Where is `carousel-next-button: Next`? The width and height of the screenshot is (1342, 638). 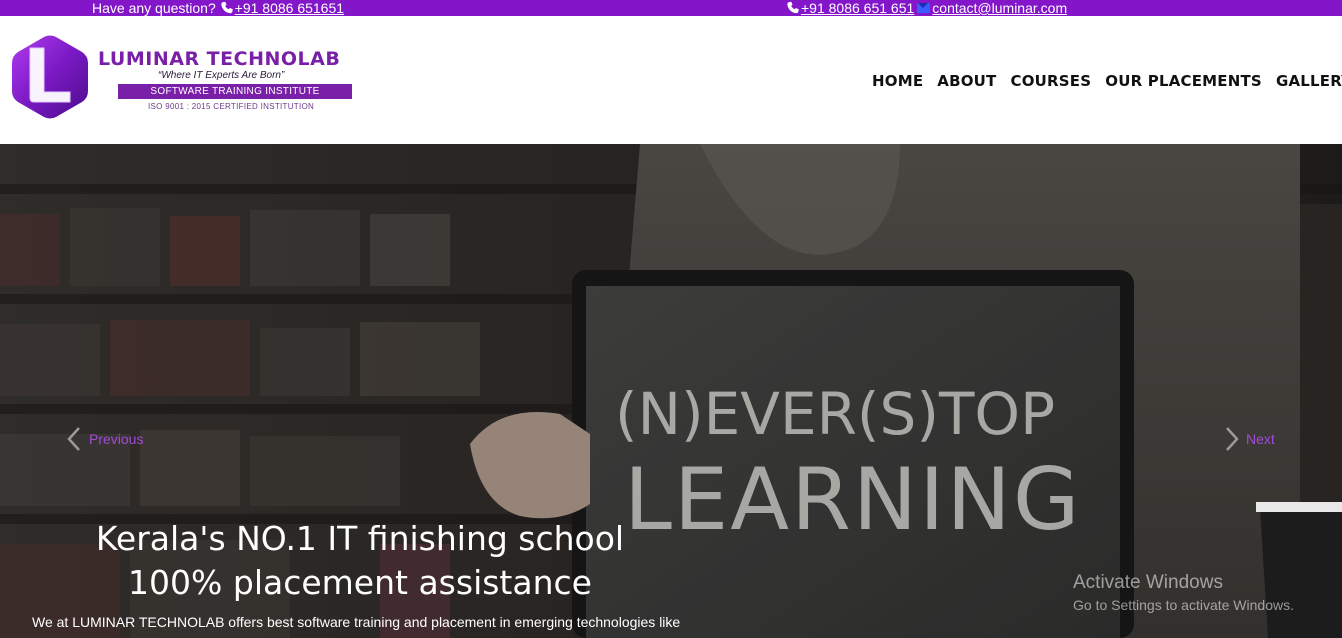
carousel-next-button: Next is located at coordinates (1249, 439).